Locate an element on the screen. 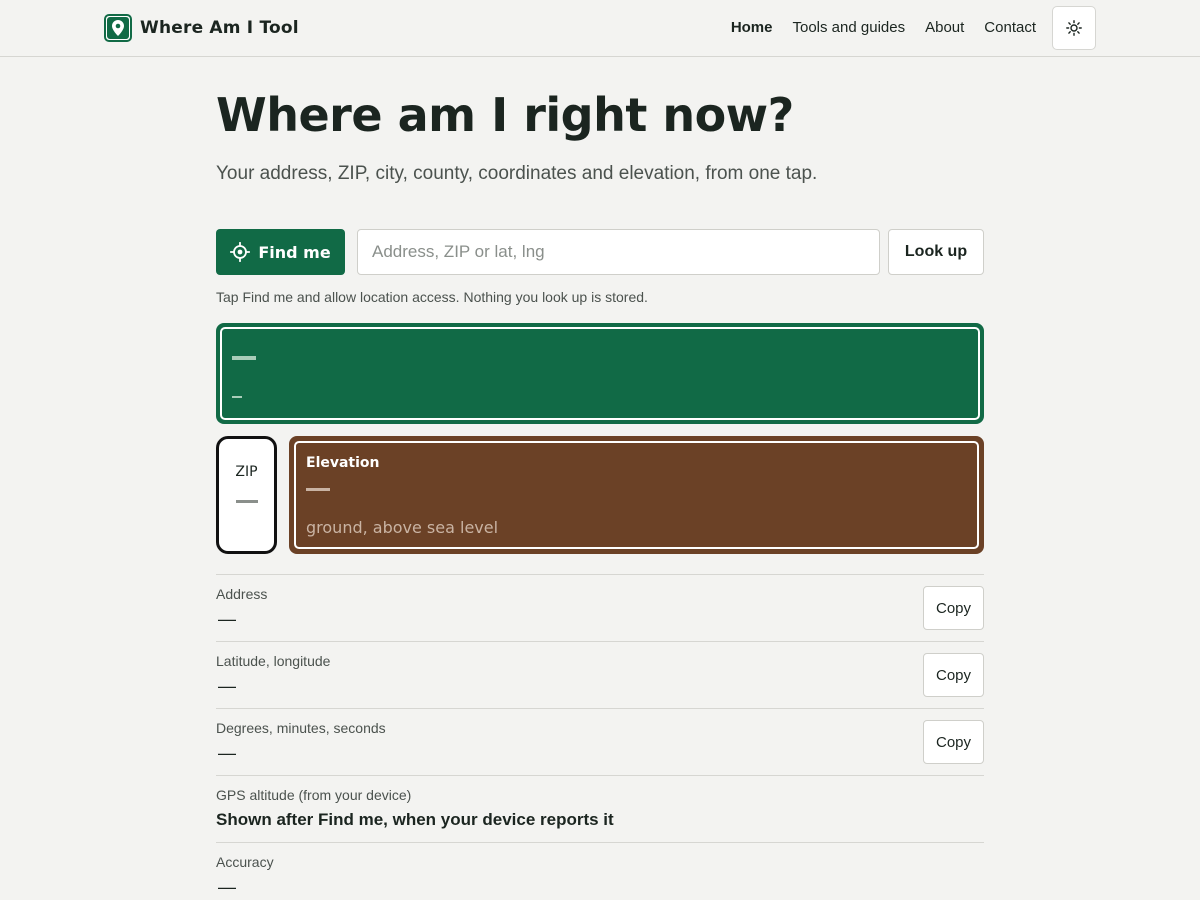 Image resolution: width=1200 pixels, height=900 pixels. detail-row-lat-lng: Latitude, longitude — Copy is located at coordinates (600, 674).